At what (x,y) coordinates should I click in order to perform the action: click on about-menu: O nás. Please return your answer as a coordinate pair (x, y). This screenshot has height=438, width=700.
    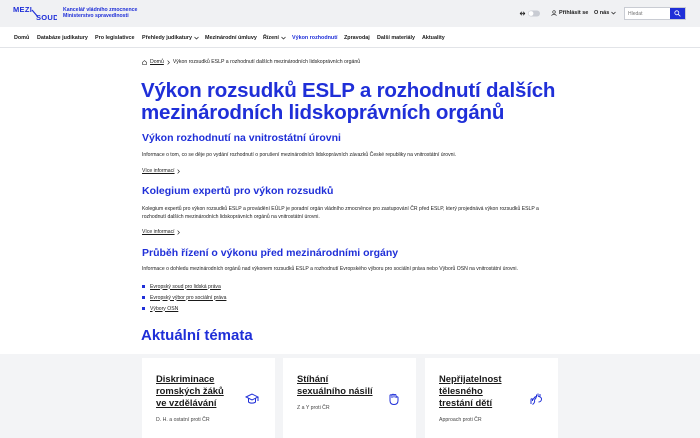
    Looking at the image, I should click on (605, 13).